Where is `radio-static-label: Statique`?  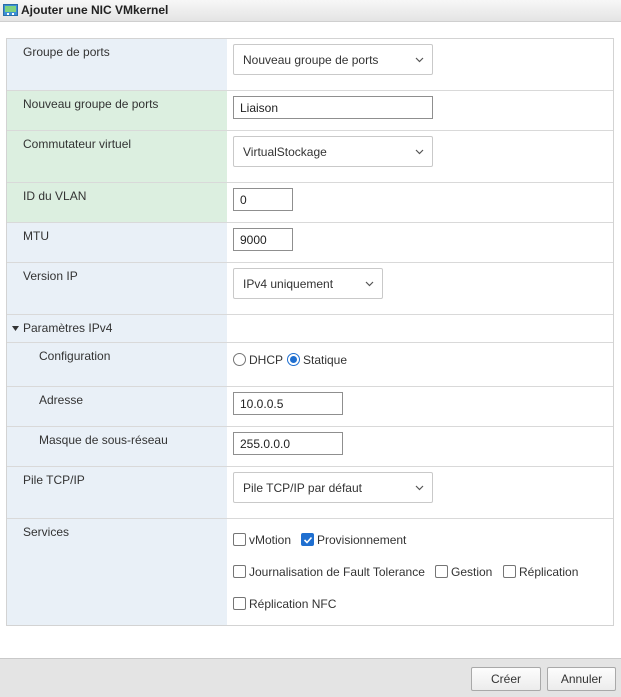
radio-static-label: Statique is located at coordinates (325, 360).